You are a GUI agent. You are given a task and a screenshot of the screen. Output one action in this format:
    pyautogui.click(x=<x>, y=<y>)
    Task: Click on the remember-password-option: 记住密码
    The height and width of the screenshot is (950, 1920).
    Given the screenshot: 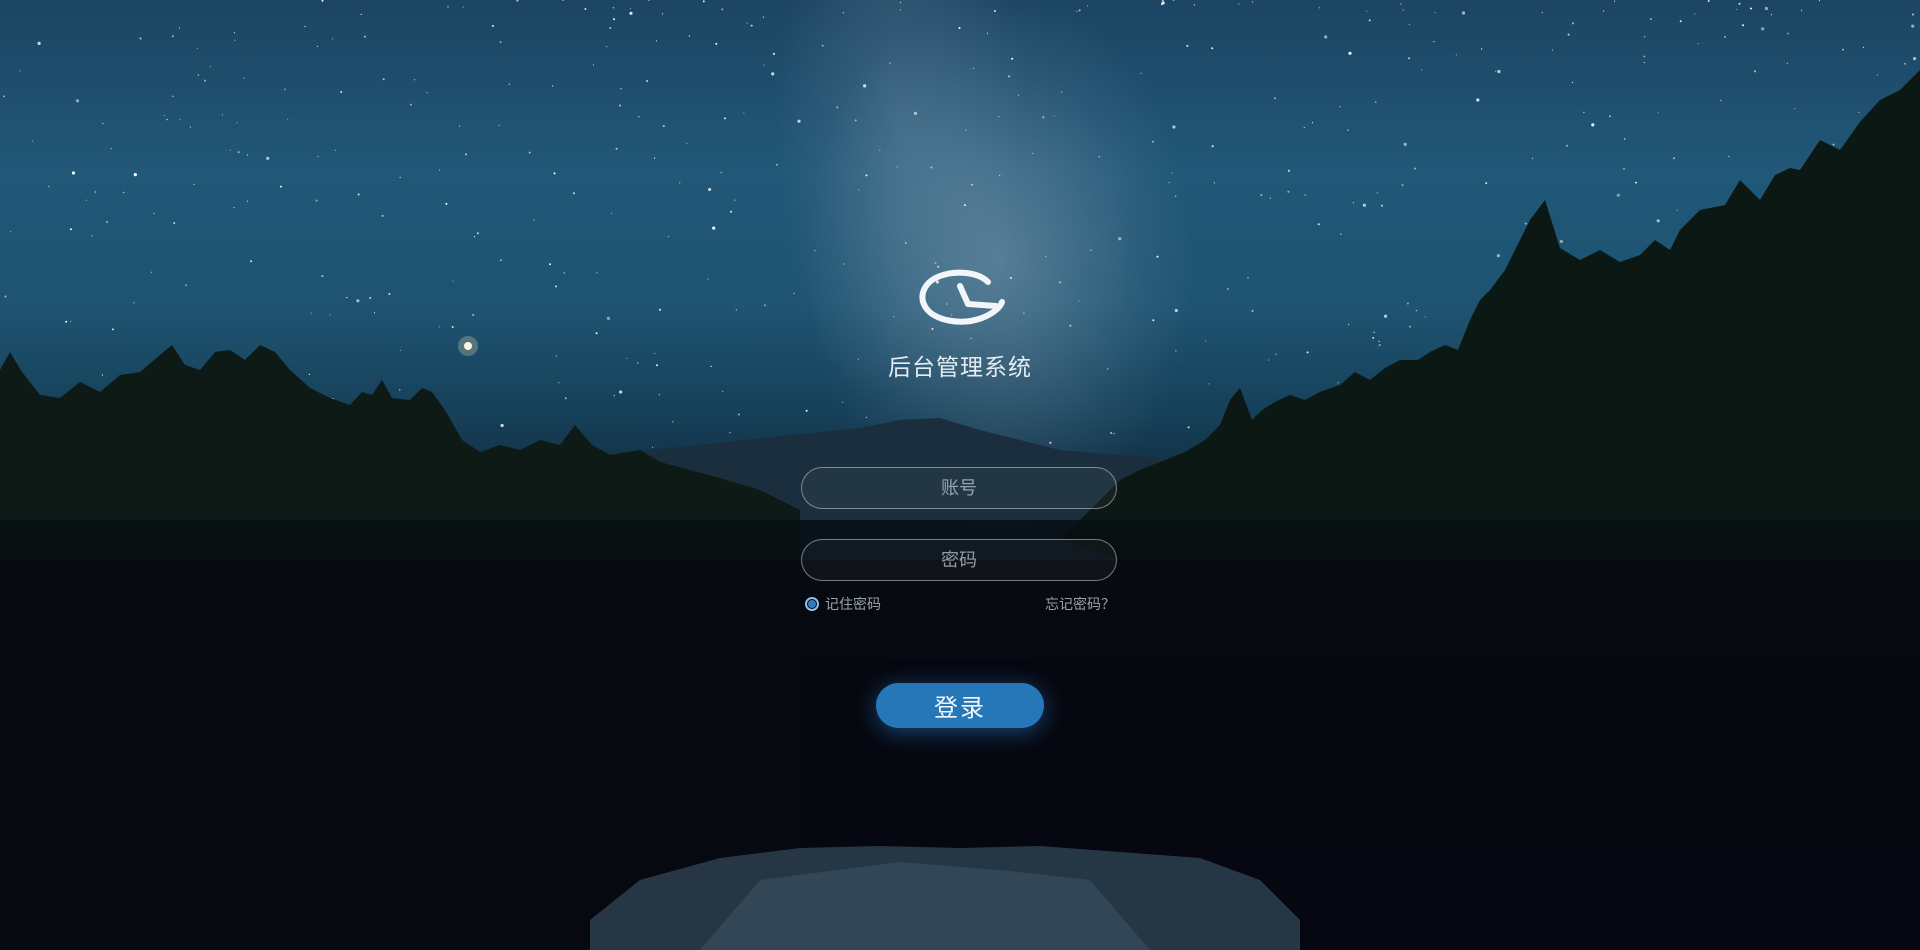 What is the action you would take?
    pyautogui.click(x=843, y=604)
    